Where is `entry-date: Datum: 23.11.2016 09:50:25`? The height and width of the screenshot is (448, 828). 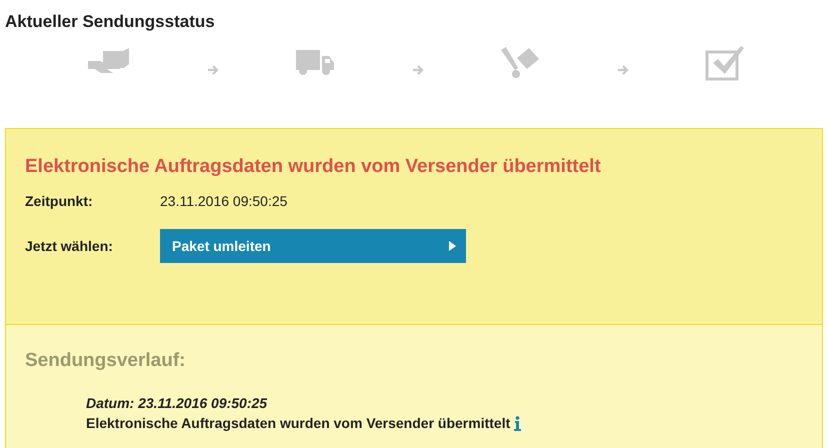
entry-date: Datum: 23.11.2016 09:50:25 is located at coordinates (177, 403).